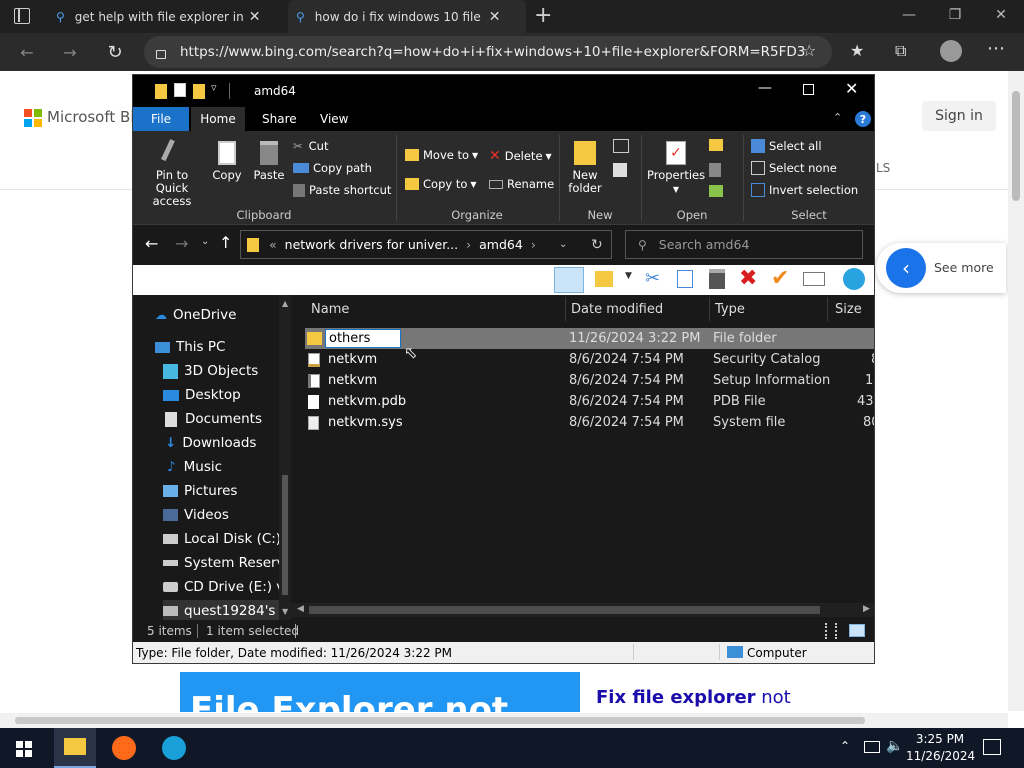 The image size is (1024, 768). What do you see at coordinates (685, 279) in the screenshot?
I see `copy-icon` at bounding box center [685, 279].